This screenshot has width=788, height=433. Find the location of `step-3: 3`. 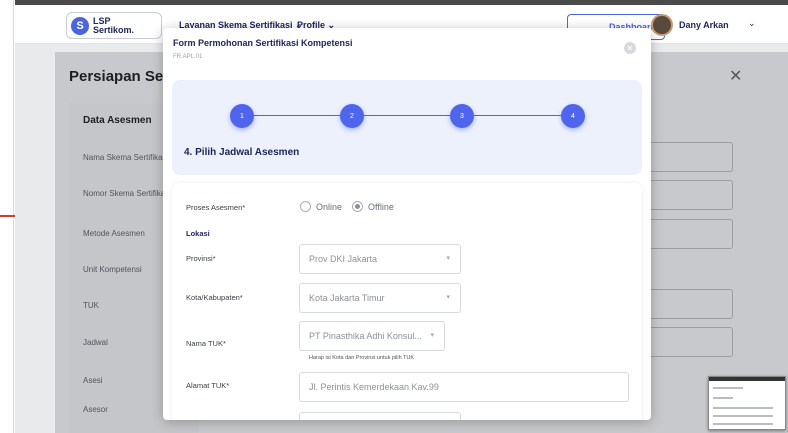

step-3: 3 is located at coordinates (462, 116).